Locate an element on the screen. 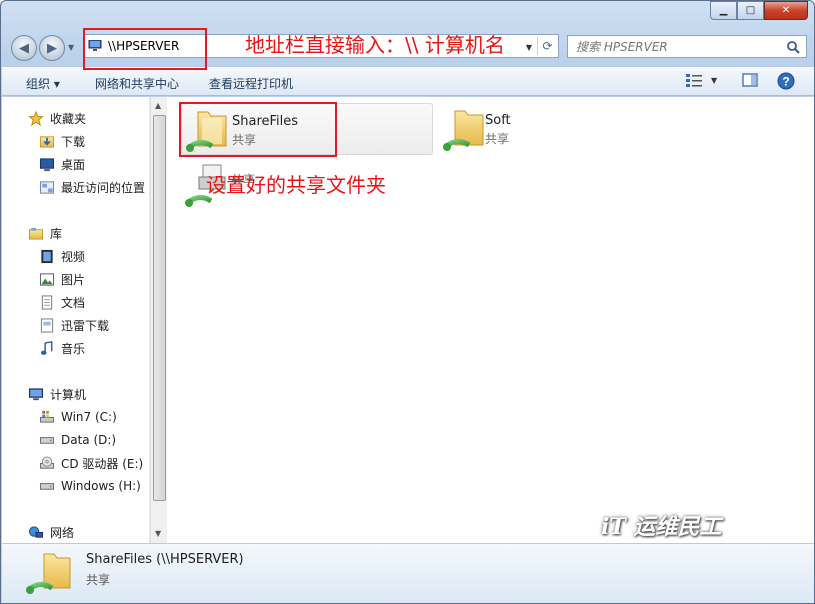  nav-item-label: CD 驱动器 (E:) is located at coordinates (102, 464).